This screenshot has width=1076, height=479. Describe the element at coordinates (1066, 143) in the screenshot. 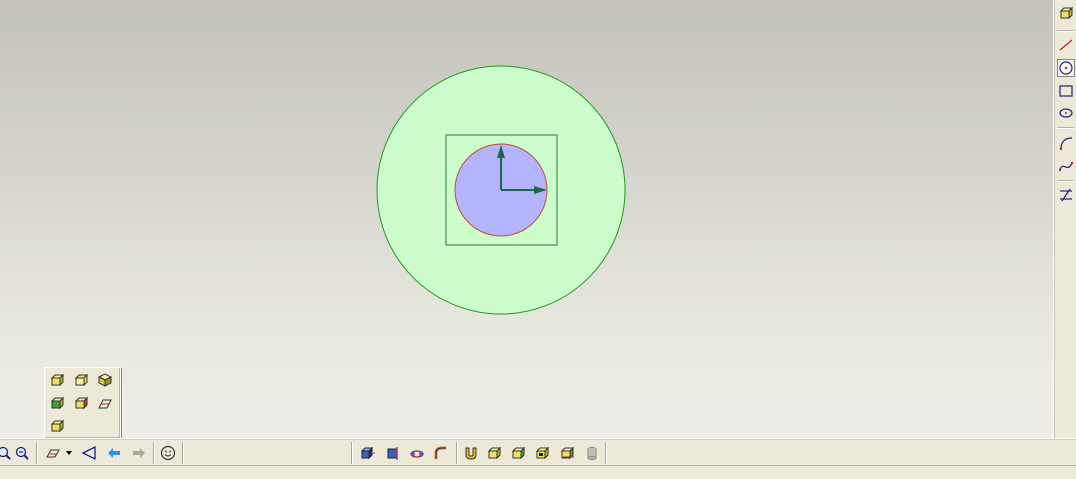

I see `arc-icon` at that location.